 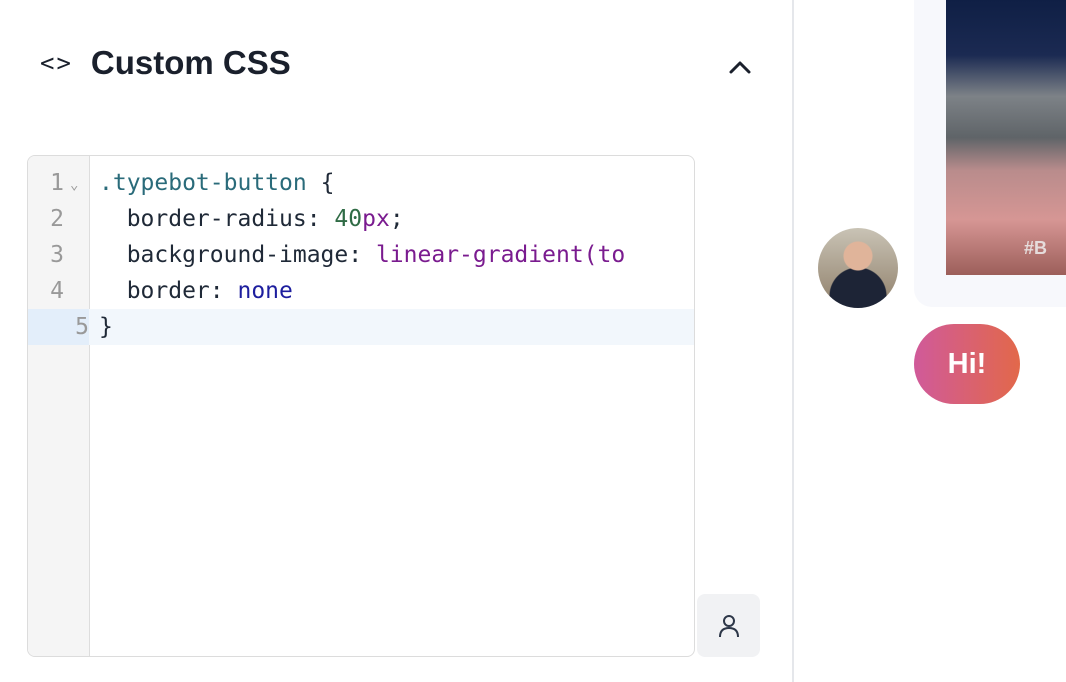 What do you see at coordinates (361, 291) in the screenshot?
I see `code-line: 4 border: none` at bounding box center [361, 291].